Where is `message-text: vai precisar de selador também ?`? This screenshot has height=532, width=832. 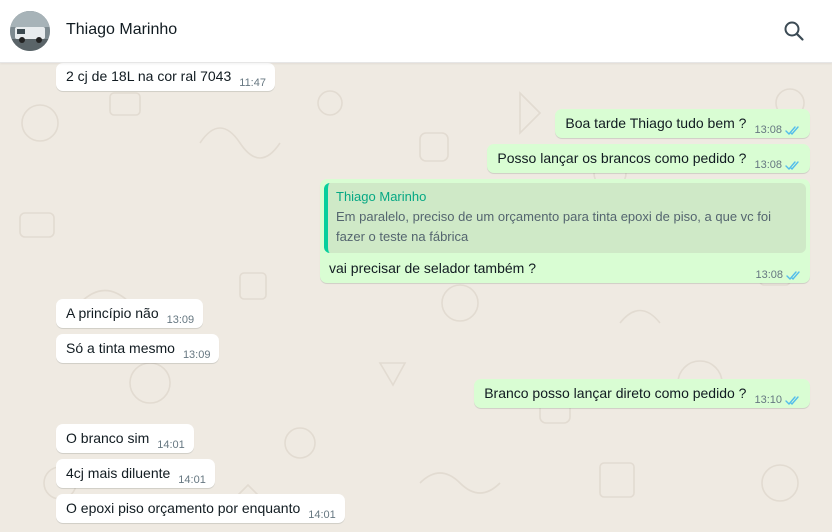
message-text: vai precisar de selador também ? is located at coordinates (432, 268).